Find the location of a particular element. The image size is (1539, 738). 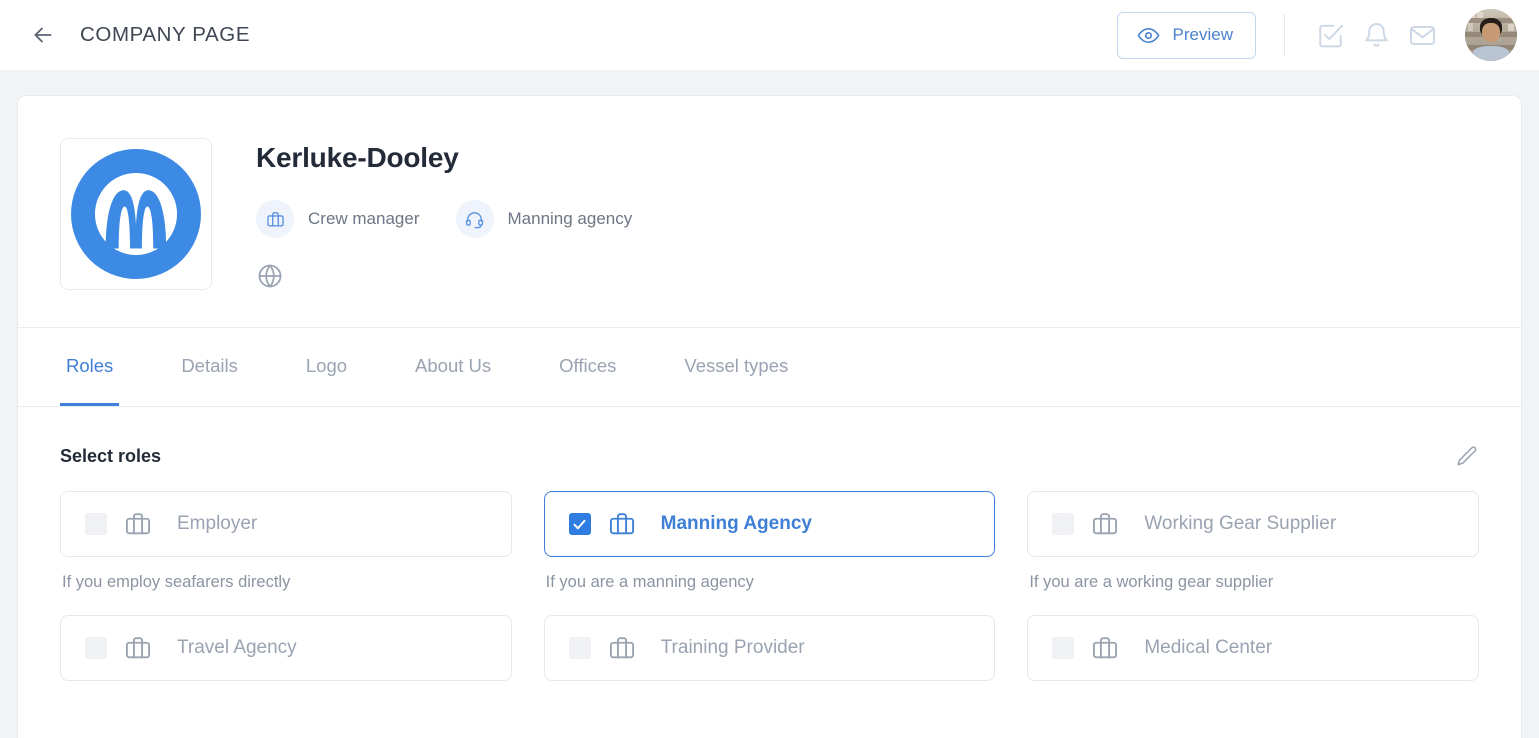

header-left-group: COMPANY PAGE is located at coordinates (139, 35).